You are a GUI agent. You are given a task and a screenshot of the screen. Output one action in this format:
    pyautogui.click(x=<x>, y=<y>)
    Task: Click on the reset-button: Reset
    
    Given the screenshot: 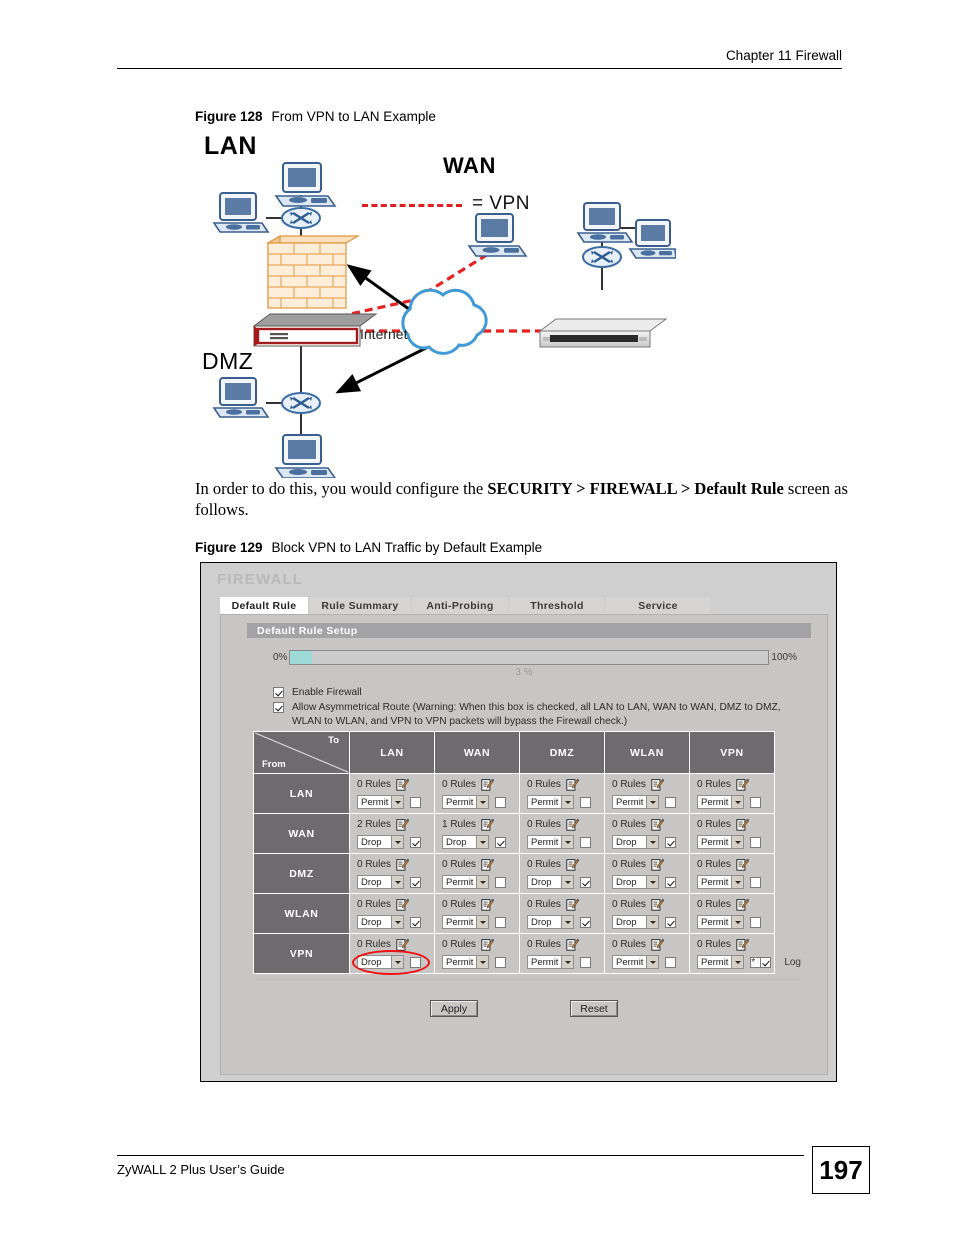 What is the action you would take?
    pyautogui.click(x=594, y=1008)
    